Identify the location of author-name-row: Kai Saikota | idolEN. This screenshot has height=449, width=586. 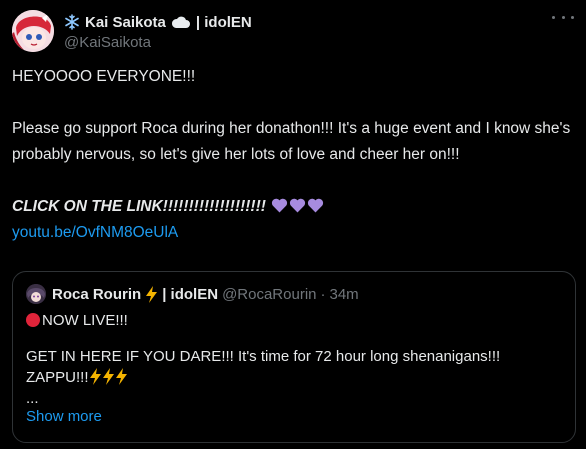
(158, 22).